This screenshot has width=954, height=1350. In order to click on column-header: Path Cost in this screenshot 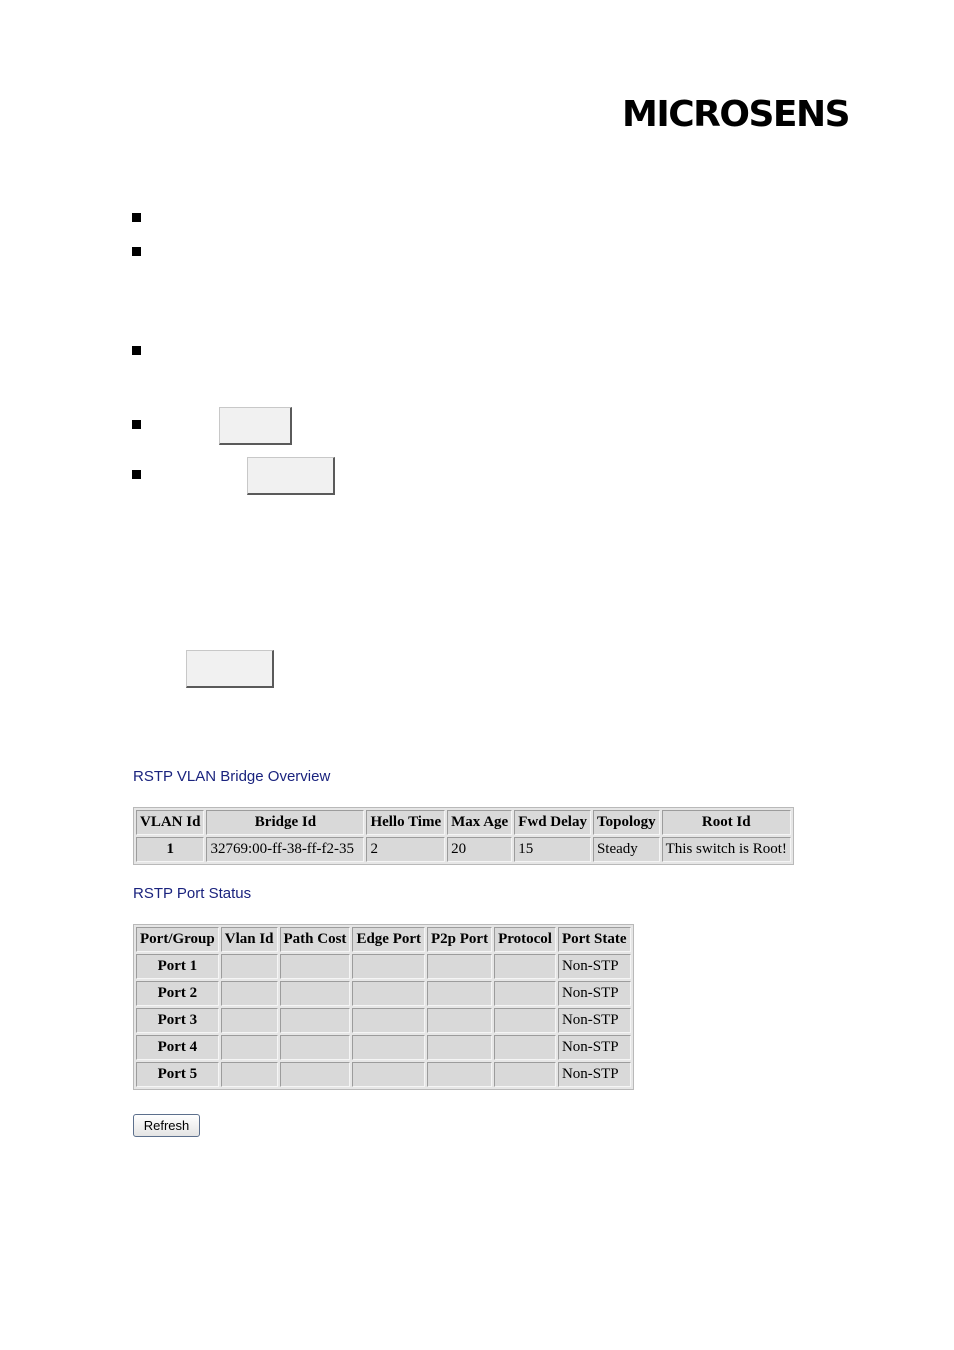, I will do `click(315, 939)`.